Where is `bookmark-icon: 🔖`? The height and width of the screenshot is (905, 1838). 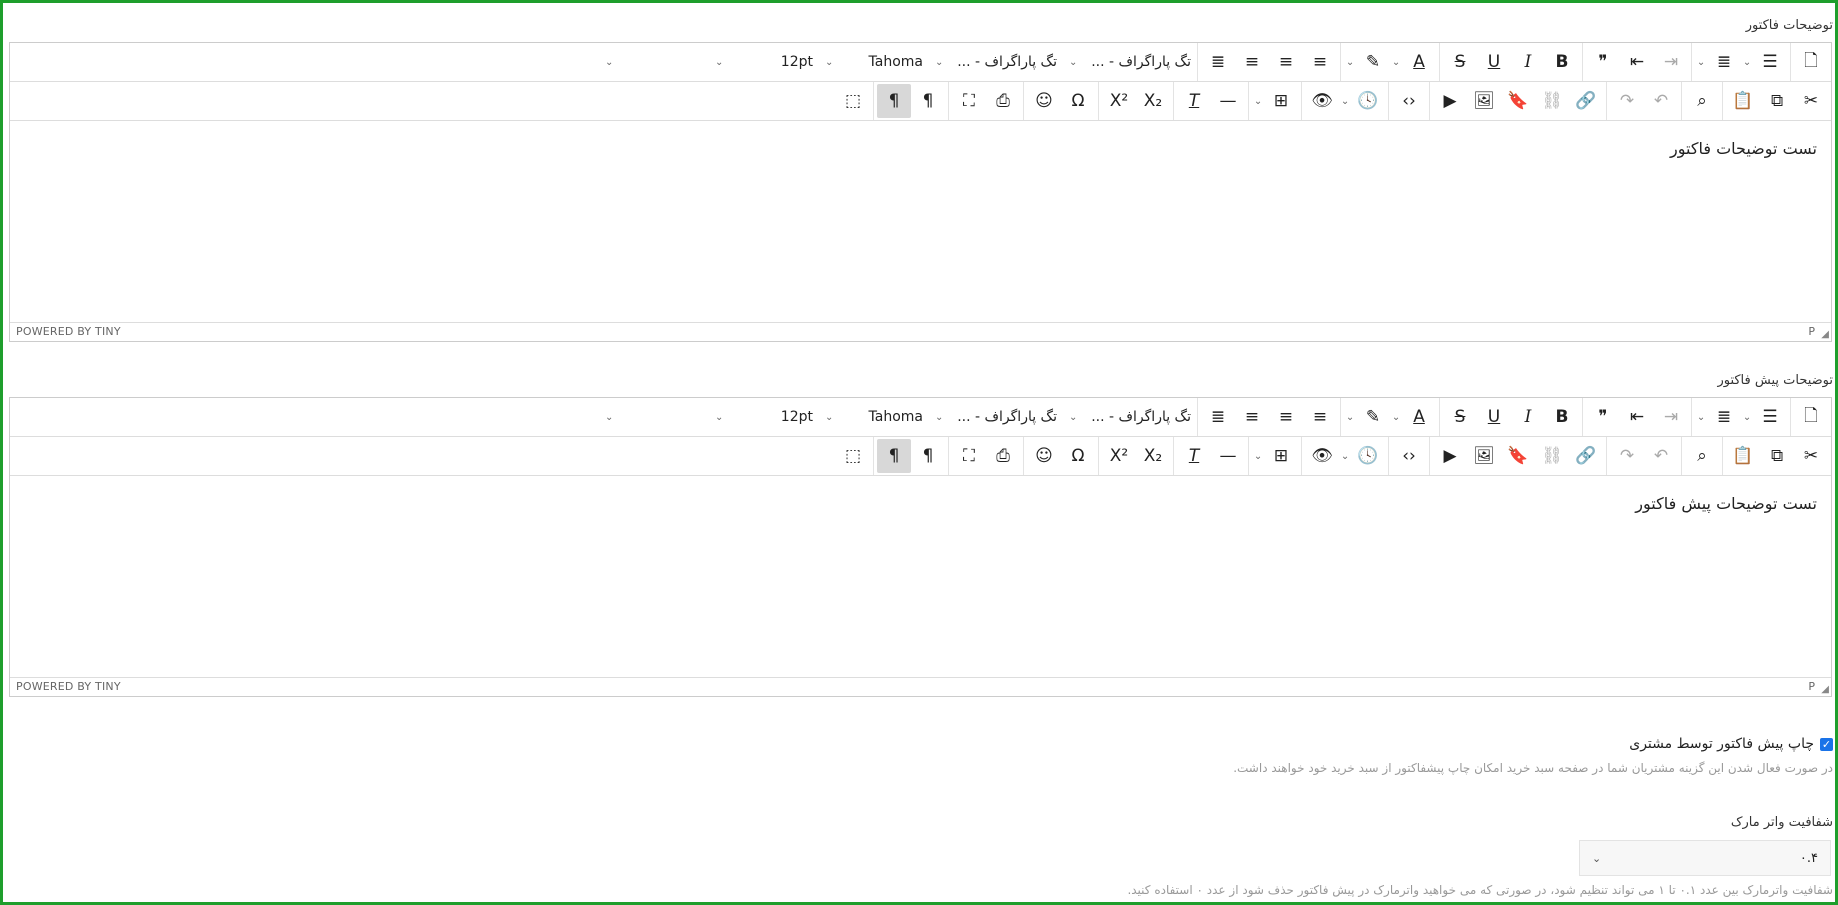
bookmark-icon: 🔖 is located at coordinates (1518, 101).